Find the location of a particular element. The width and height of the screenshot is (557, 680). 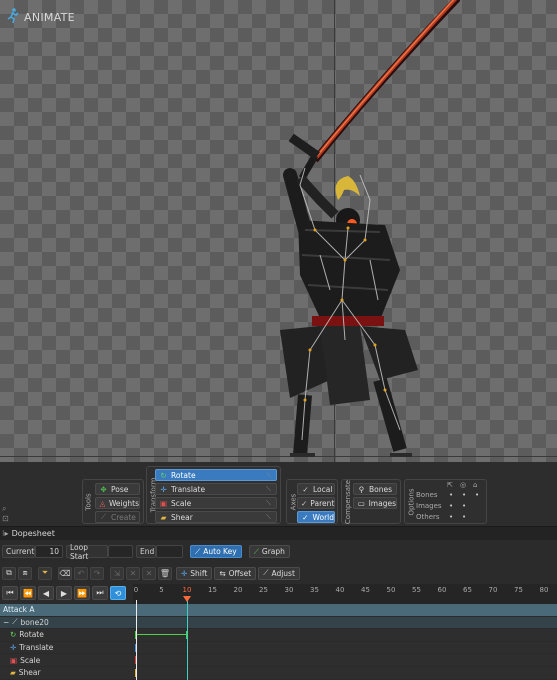

adjust-button: ⟋ Adjust is located at coordinates (279, 573).